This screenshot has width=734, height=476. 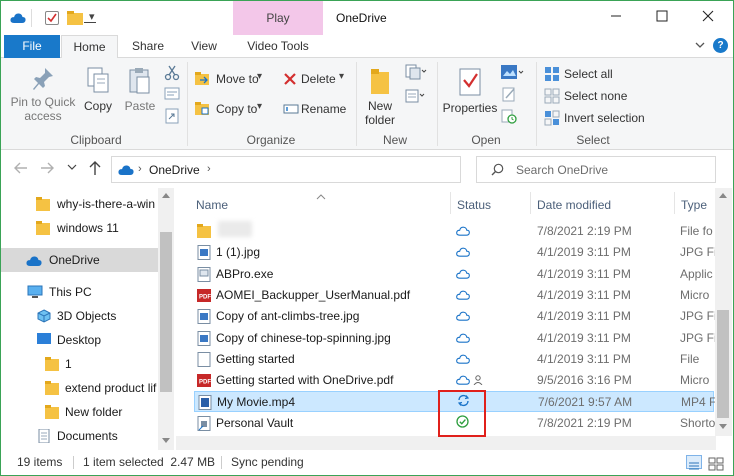 What do you see at coordinates (695, 380) in the screenshot?
I see `file-type: Micro` at bounding box center [695, 380].